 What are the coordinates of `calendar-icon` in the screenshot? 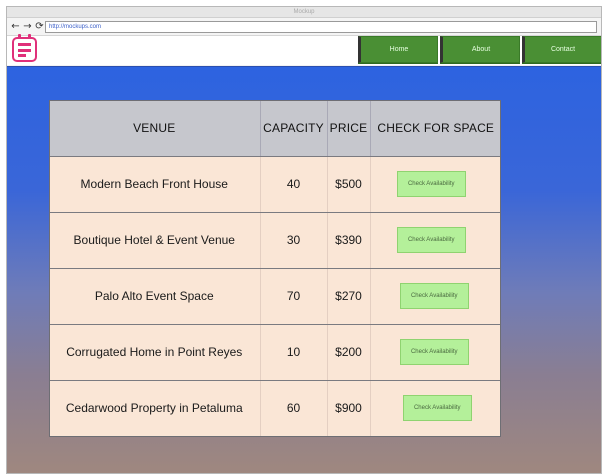 It's located at (24, 48).